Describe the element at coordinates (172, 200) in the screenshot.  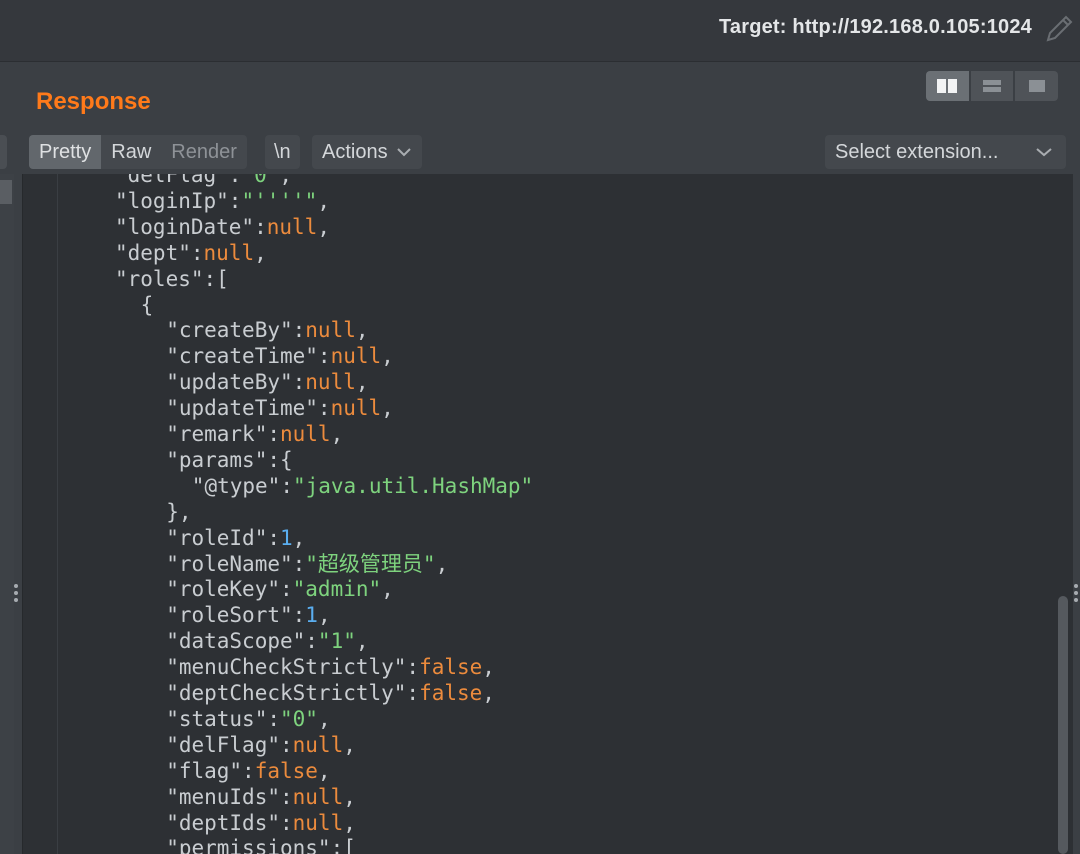
I see `code-token: "loginIp"` at that location.